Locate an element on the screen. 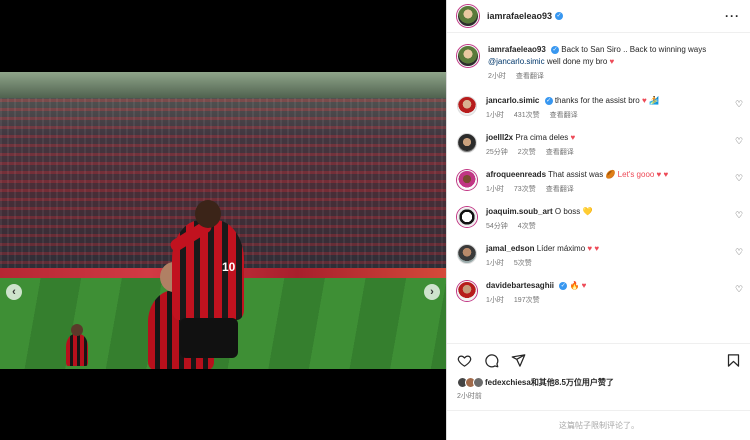 Image resolution: width=750 pixels, height=440 pixels. main-player-head is located at coordinates (208, 214).